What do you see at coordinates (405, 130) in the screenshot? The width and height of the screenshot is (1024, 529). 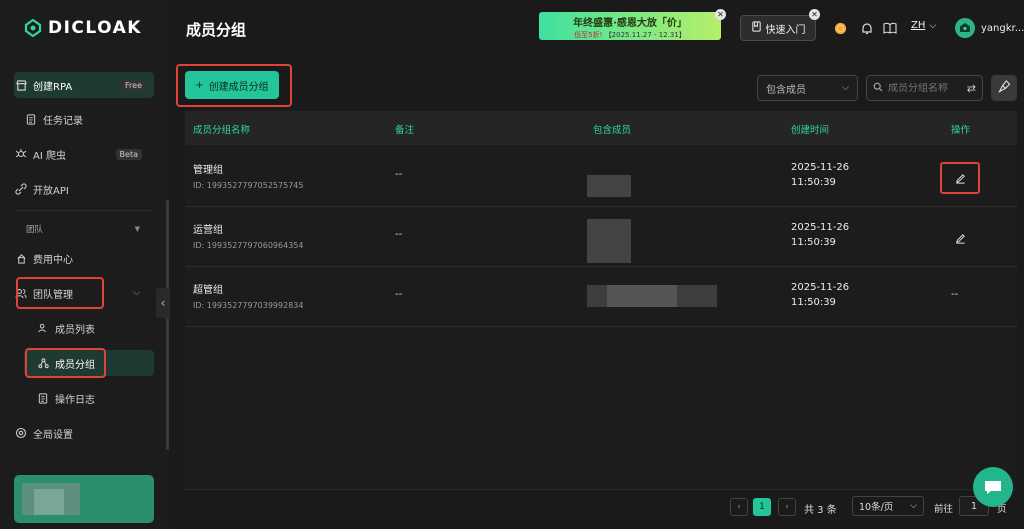 I see `column-header-note: 备注` at bounding box center [405, 130].